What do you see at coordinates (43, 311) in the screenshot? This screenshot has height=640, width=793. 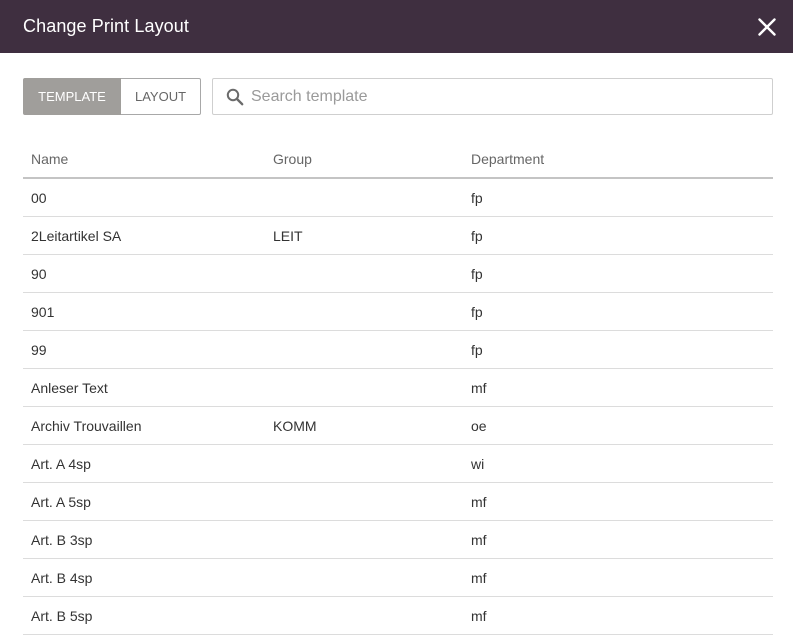 I see `cell-name: 901` at bounding box center [43, 311].